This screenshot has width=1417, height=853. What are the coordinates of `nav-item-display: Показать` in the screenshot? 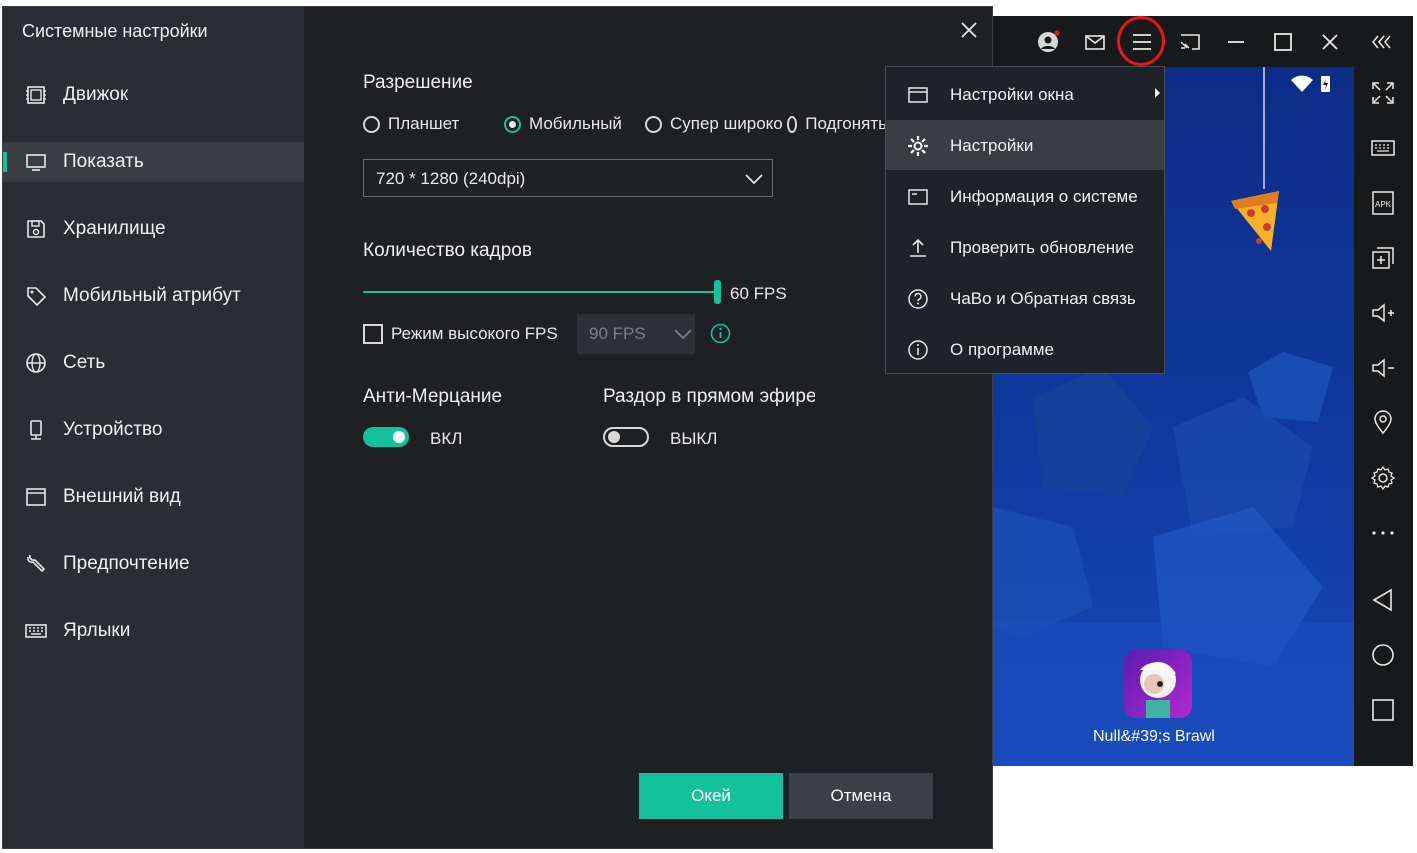 It's located at (153, 162).